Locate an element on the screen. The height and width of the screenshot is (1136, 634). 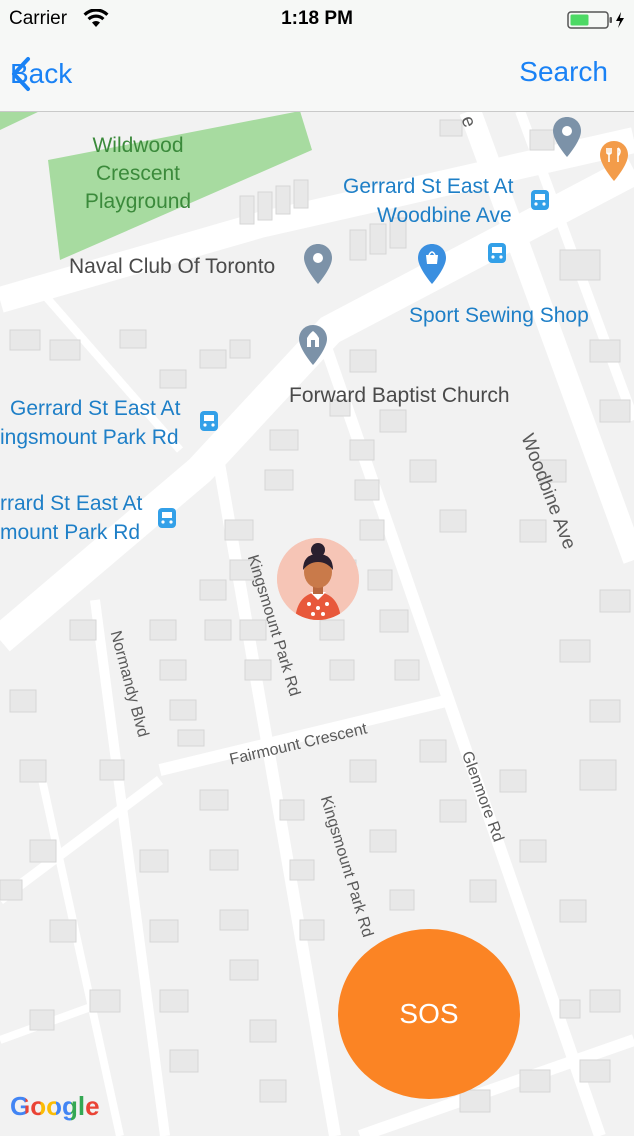
poi-label: Naval Club Of Toronto is located at coordinates (172, 267).